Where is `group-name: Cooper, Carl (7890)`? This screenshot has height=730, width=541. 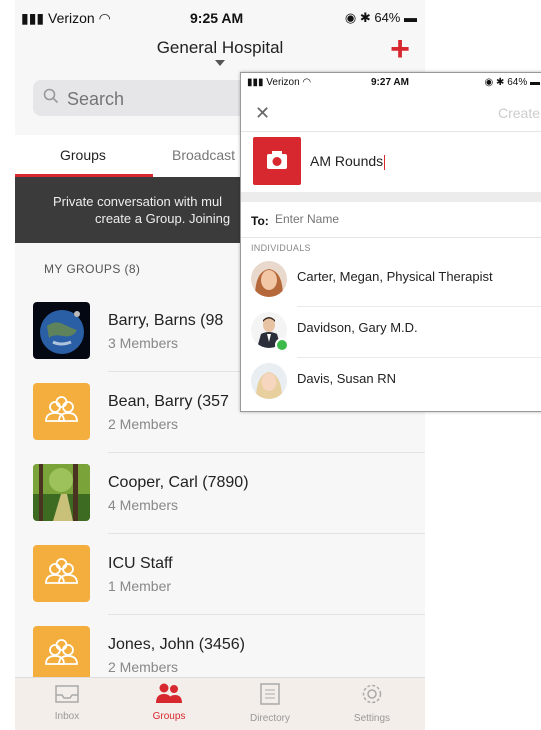 group-name: Cooper, Carl (7890) is located at coordinates (178, 482).